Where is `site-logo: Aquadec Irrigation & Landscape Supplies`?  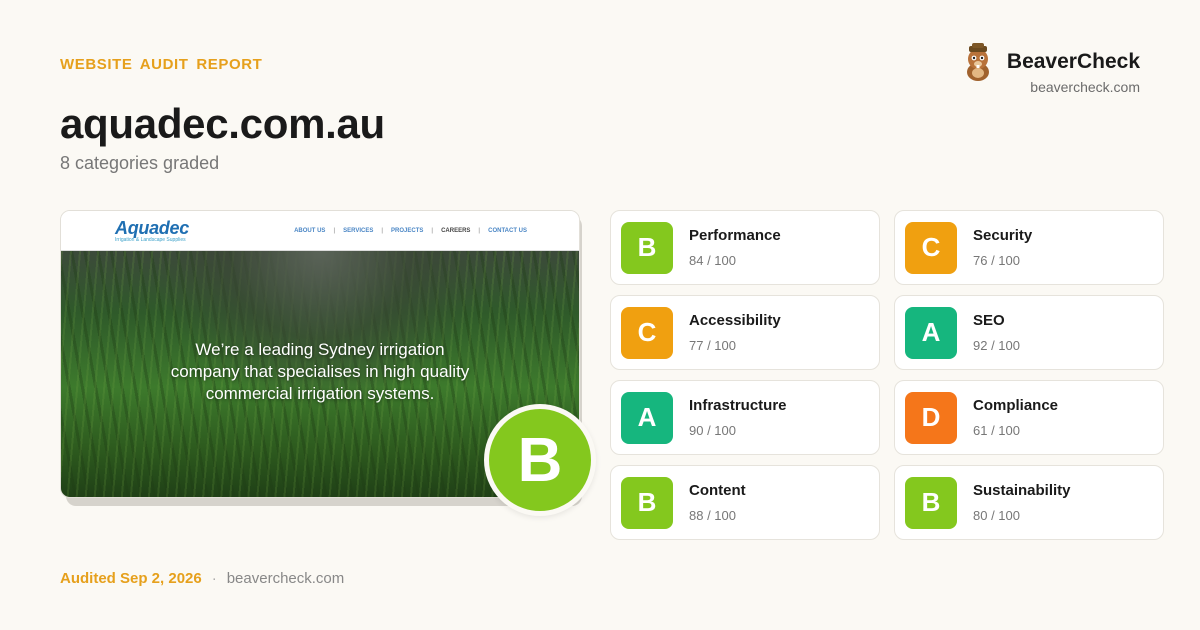
site-logo: Aquadec Irrigation & Landscape Supplies is located at coordinates (152, 230).